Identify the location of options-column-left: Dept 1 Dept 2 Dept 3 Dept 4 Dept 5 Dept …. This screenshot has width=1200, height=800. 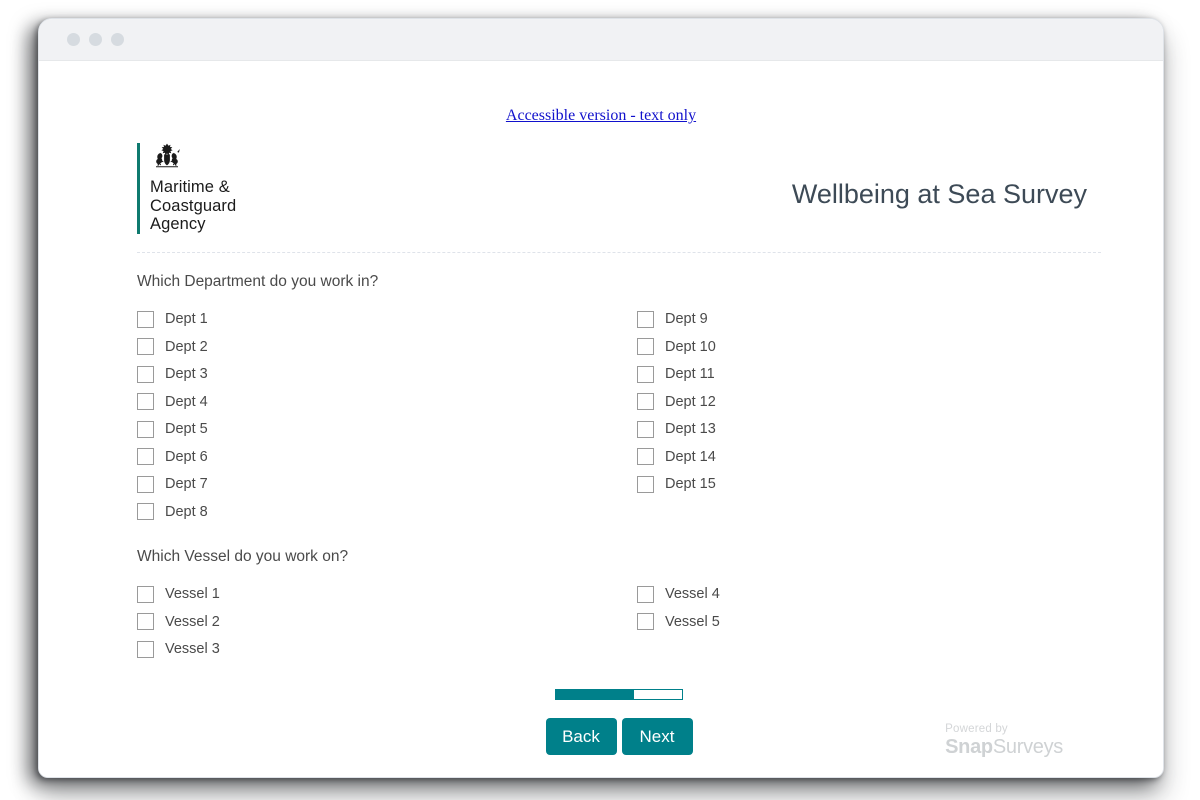
(387, 416).